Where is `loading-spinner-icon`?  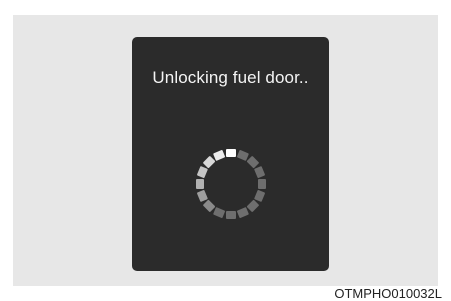 loading-spinner-icon is located at coordinates (231, 184).